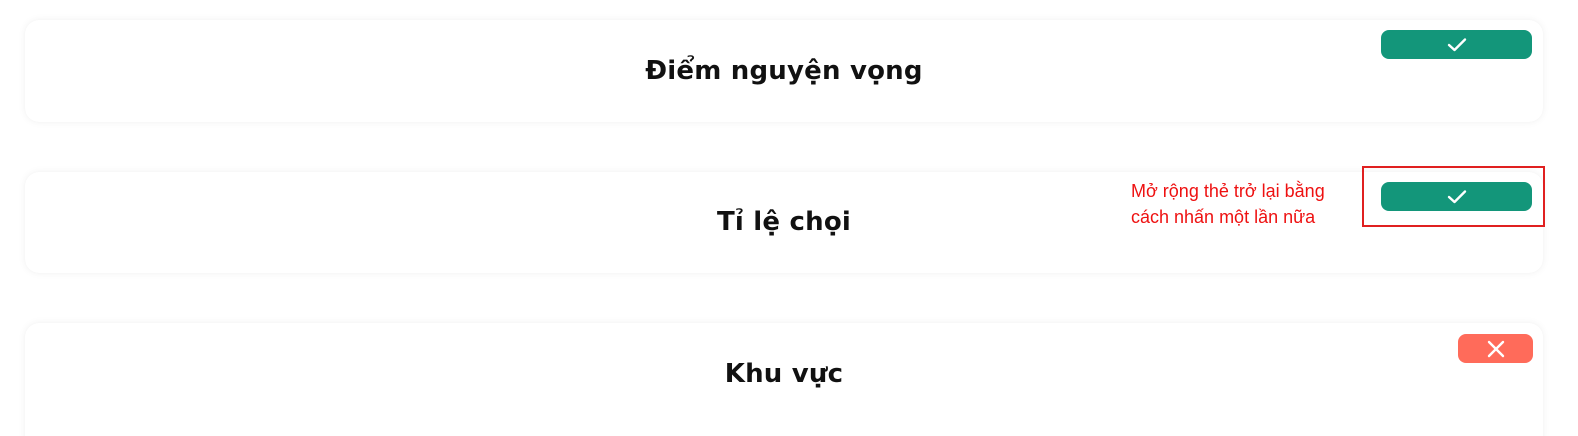 The height and width of the screenshot is (436, 1578). What do you see at coordinates (784, 374) in the screenshot?
I see `card-title: Khu vực` at bounding box center [784, 374].